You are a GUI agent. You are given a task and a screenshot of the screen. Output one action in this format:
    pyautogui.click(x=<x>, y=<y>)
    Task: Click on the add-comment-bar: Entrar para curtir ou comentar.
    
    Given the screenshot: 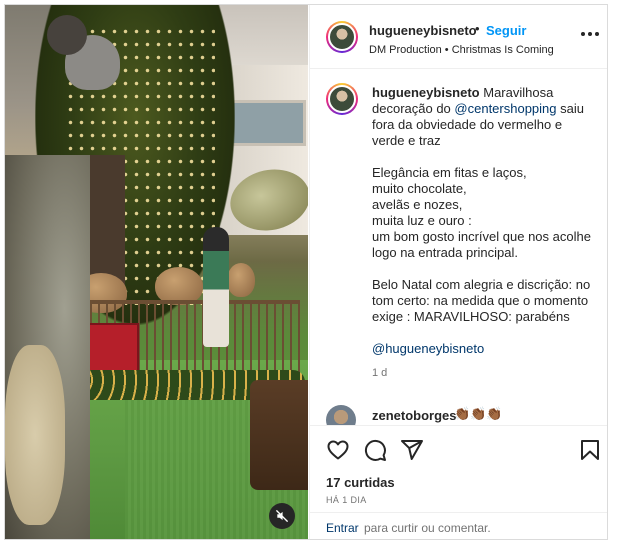 What is the action you would take?
    pyautogui.click(x=458, y=525)
    